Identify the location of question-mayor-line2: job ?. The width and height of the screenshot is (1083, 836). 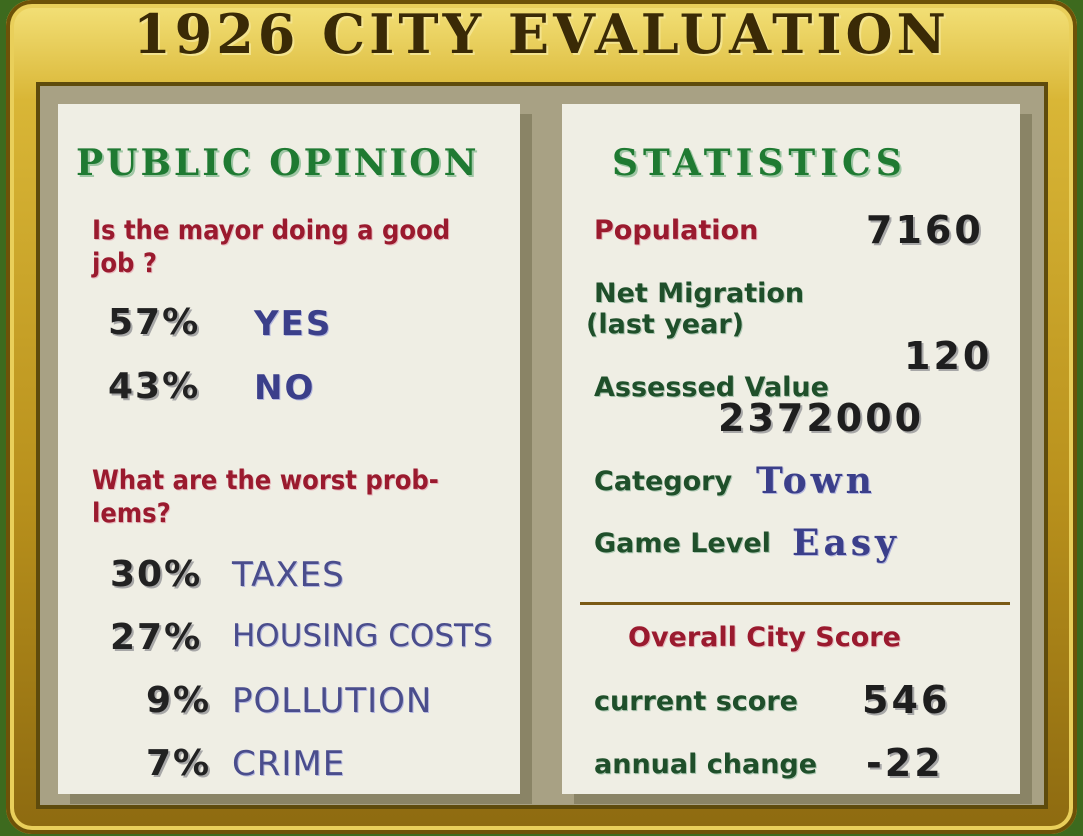
(124, 263).